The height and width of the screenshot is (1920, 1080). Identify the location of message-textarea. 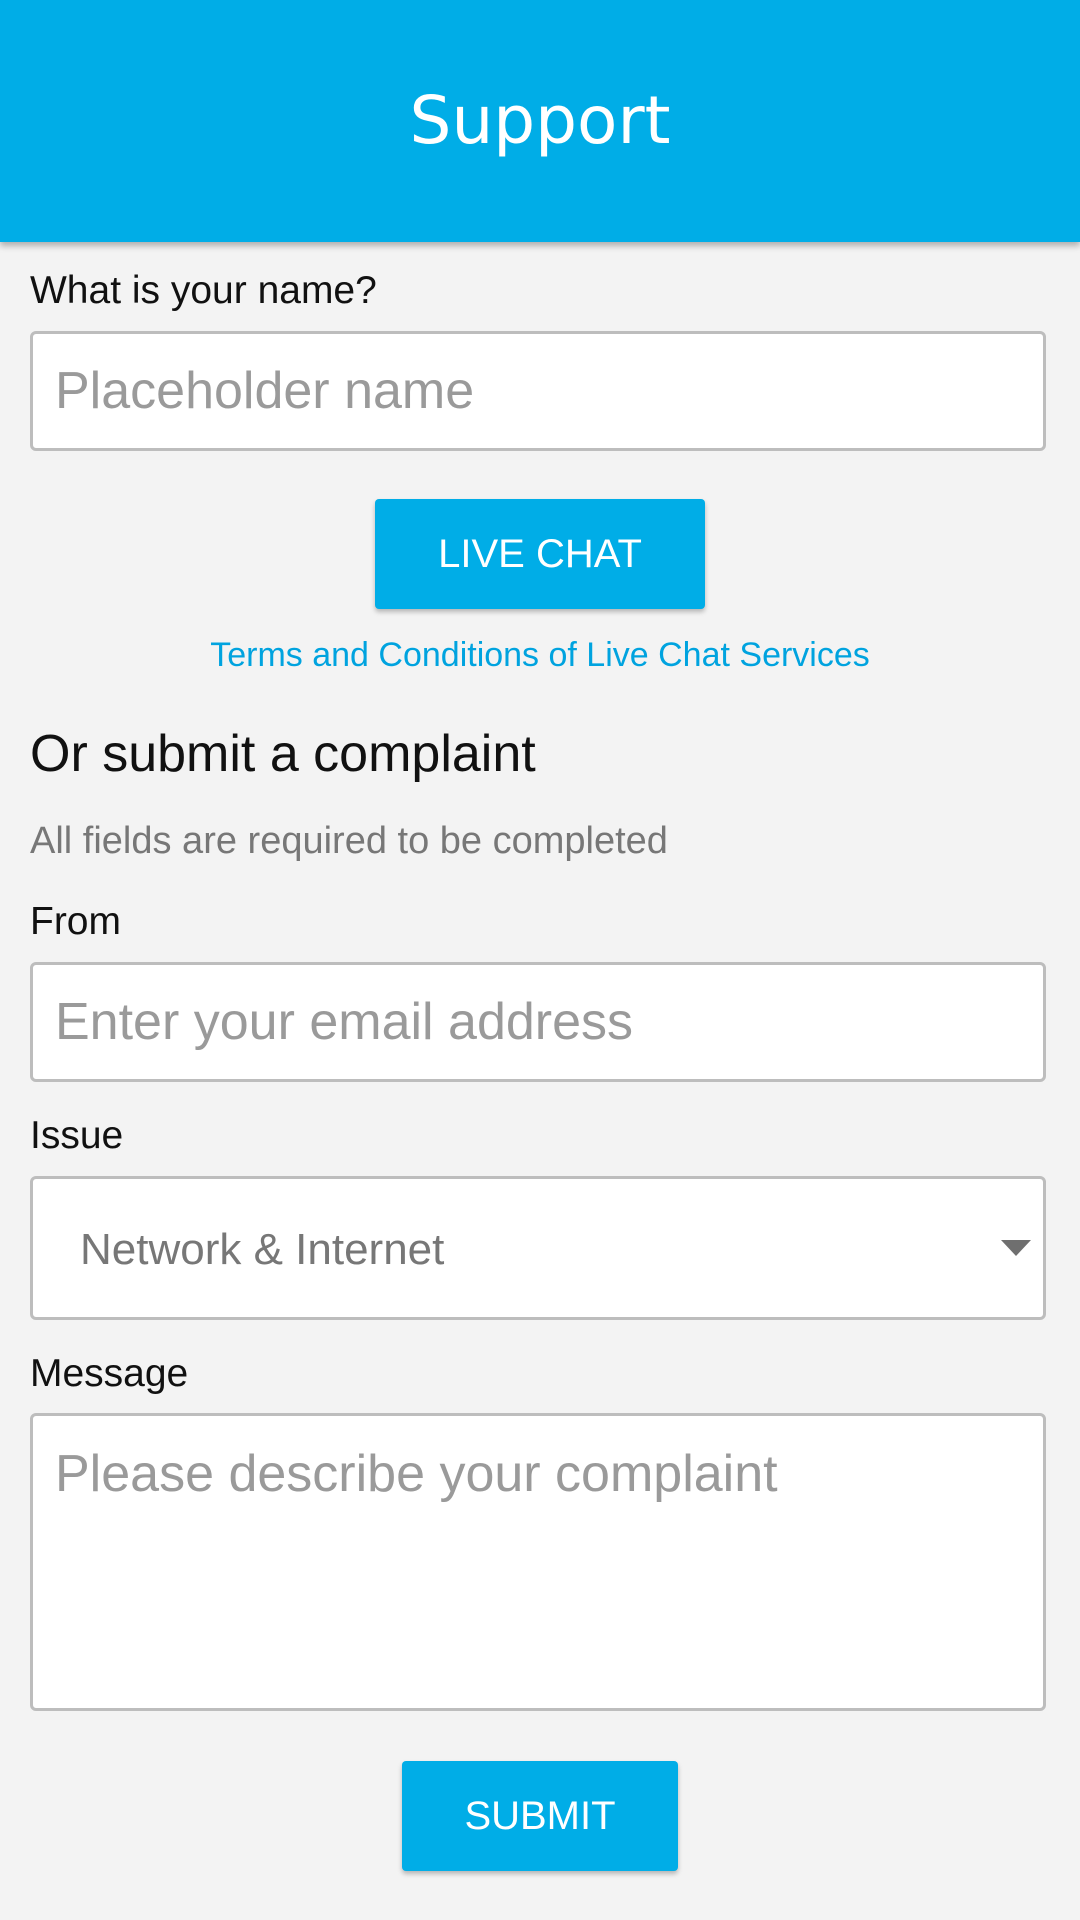
(538, 1562).